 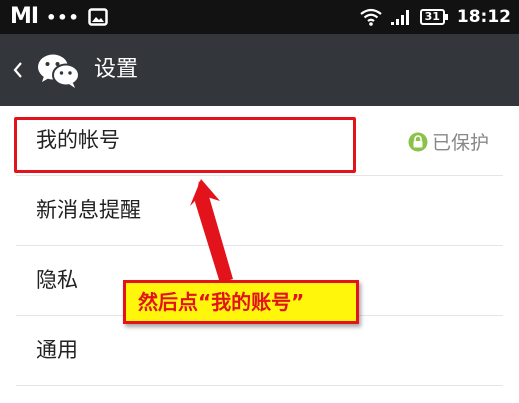 What do you see at coordinates (18, 70) in the screenshot?
I see `back-chevron-icon` at bounding box center [18, 70].